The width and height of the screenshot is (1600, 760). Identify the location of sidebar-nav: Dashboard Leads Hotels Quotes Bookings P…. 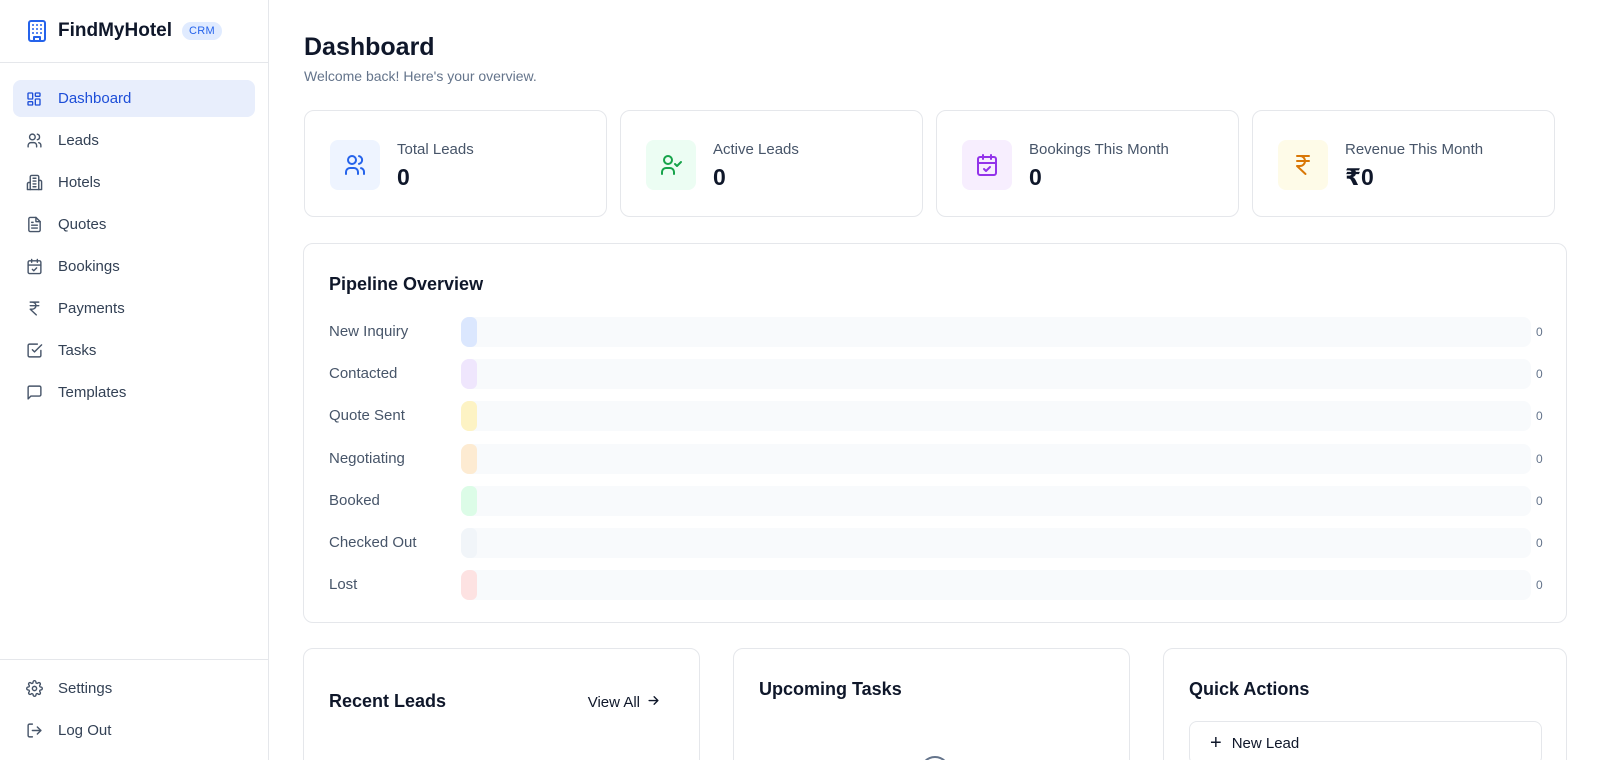
(134, 237).